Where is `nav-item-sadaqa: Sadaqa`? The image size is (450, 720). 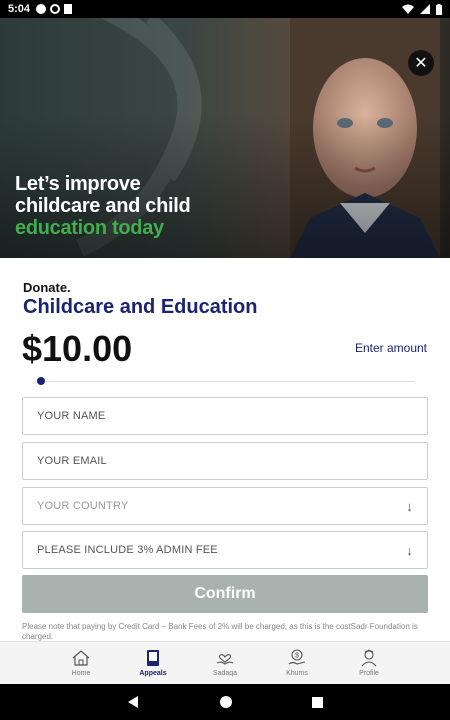
nav-item-sadaqa: Sadaqa is located at coordinates (225, 663).